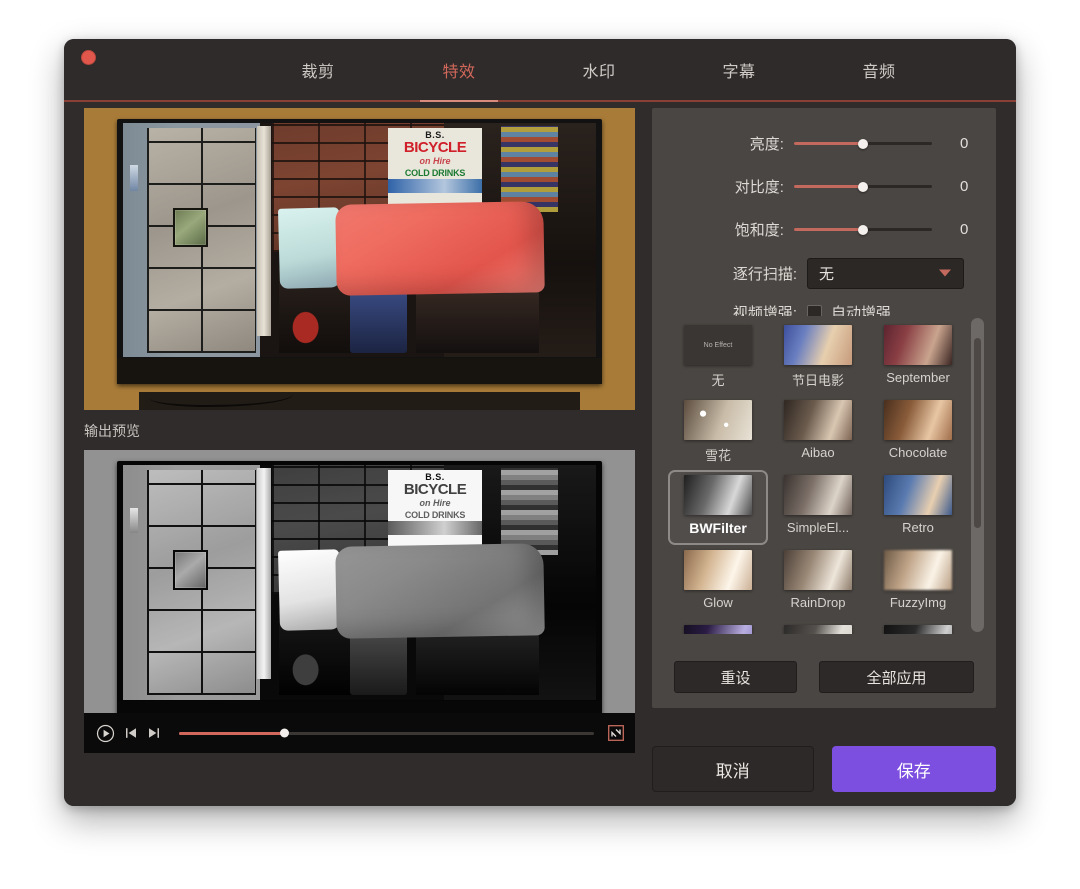  Describe the element at coordinates (718, 602) in the screenshot. I see `filter-label: Glow` at that location.